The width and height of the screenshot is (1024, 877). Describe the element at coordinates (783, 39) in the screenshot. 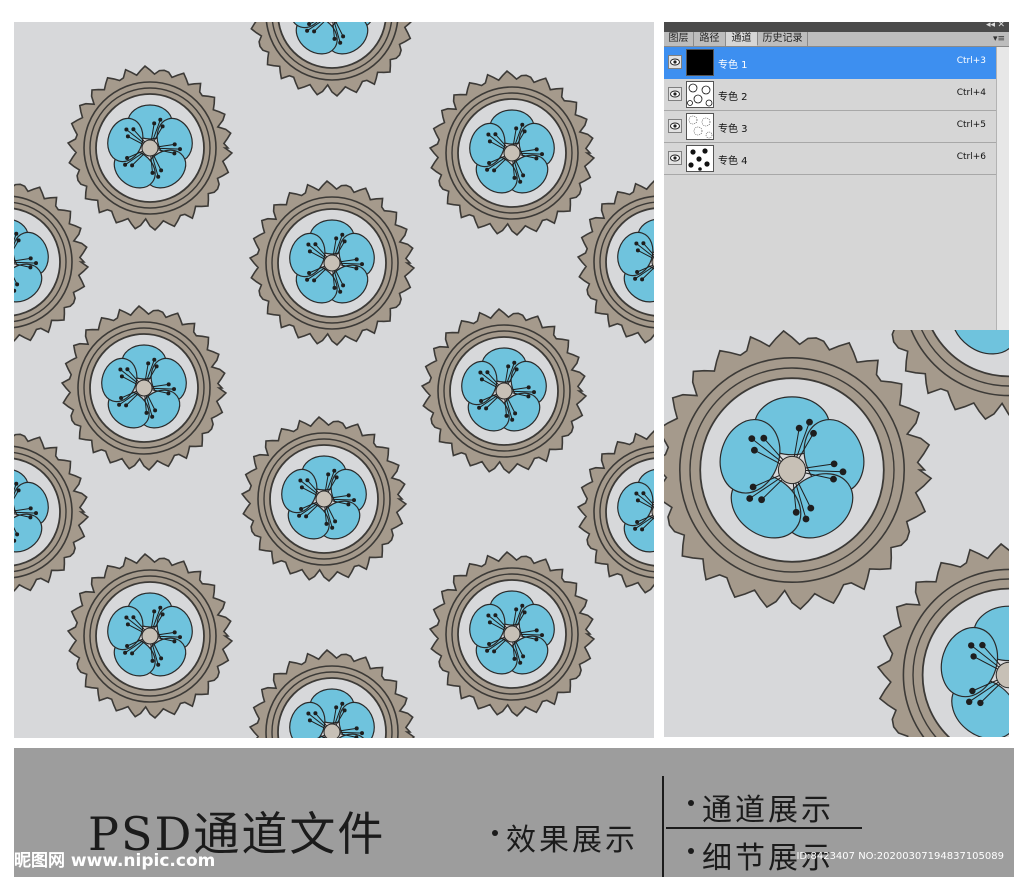

I see `tab-history: 历史记录` at that location.